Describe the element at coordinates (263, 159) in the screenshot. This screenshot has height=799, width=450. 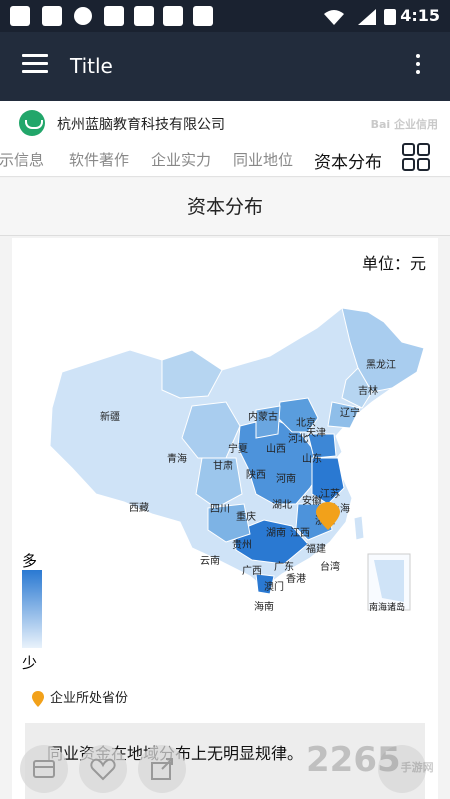
I see `tab-industry-position: 同业地位` at that location.